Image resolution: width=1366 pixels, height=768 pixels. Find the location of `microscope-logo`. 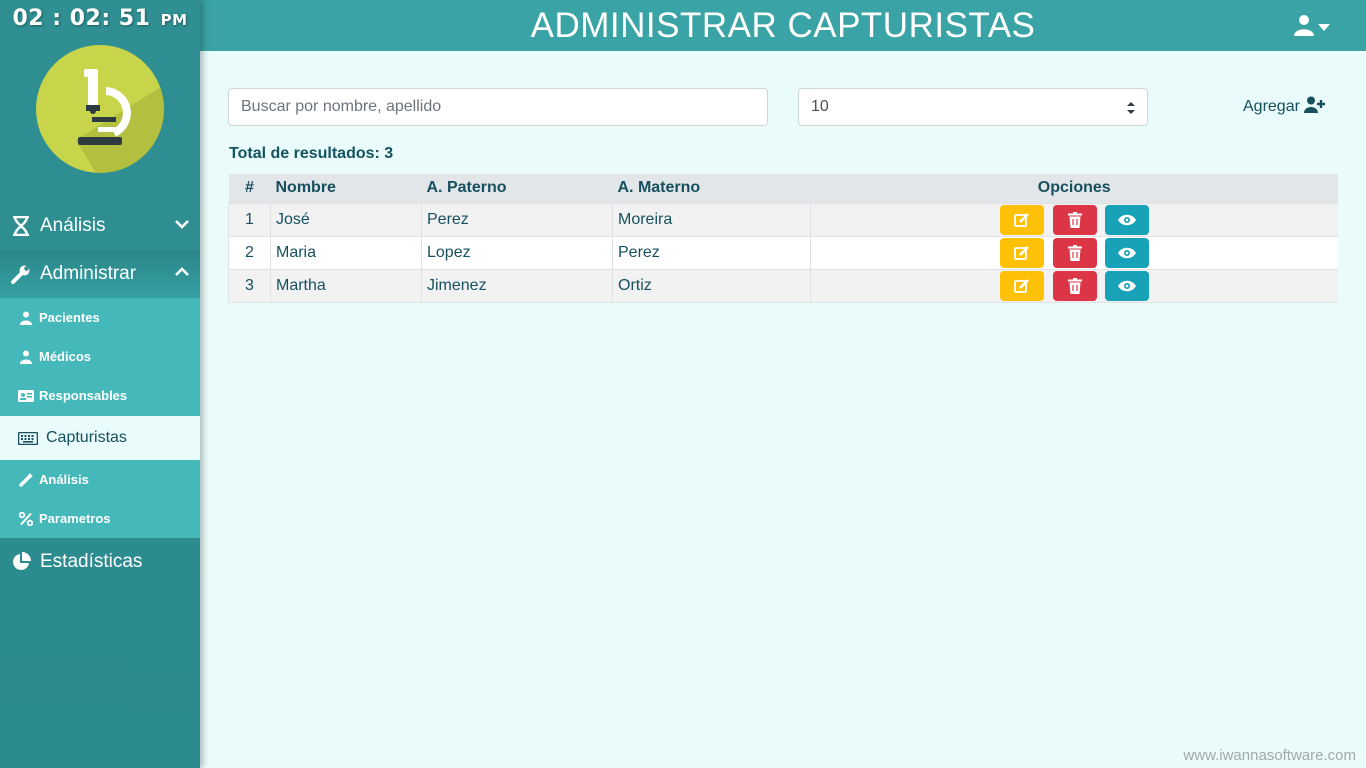

microscope-logo is located at coordinates (100, 109).